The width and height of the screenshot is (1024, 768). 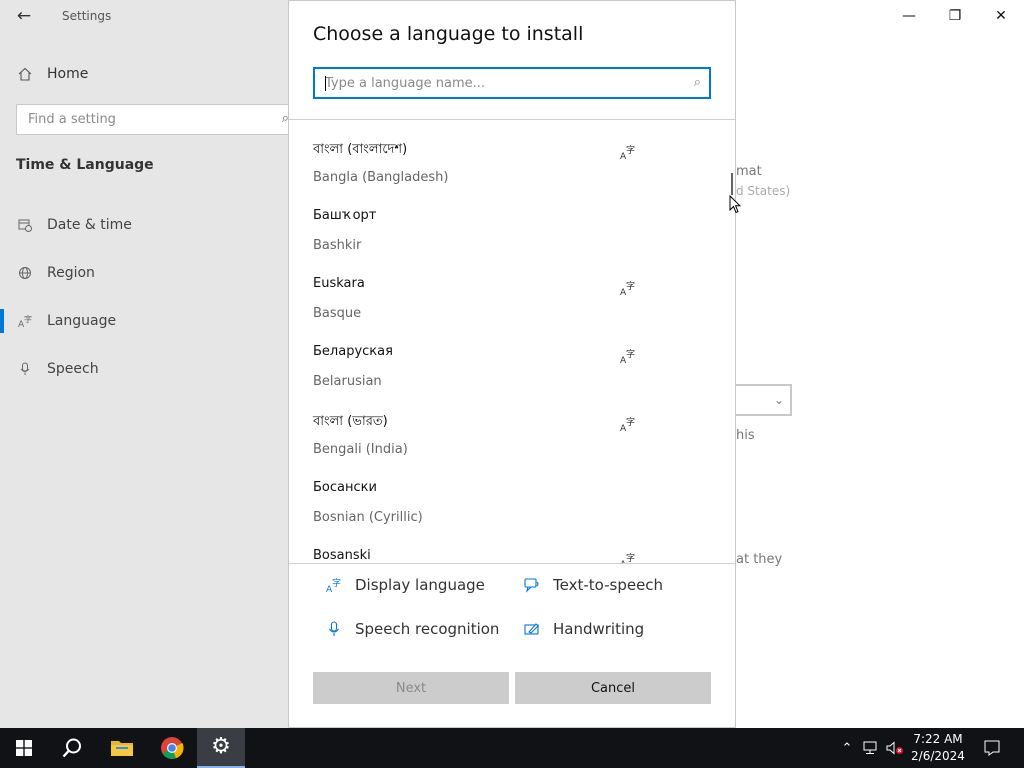 I want to click on legend-display-language: A字 Display language, so click(x=405, y=585).